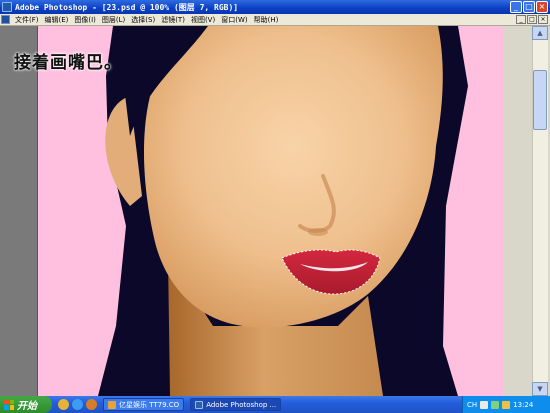 Image resolution: width=550 pixels, height=413 pixels. What do you see at coordinates (5, 19) in the screenshot?
I see `document-icon` at bounding box center [5, 19].